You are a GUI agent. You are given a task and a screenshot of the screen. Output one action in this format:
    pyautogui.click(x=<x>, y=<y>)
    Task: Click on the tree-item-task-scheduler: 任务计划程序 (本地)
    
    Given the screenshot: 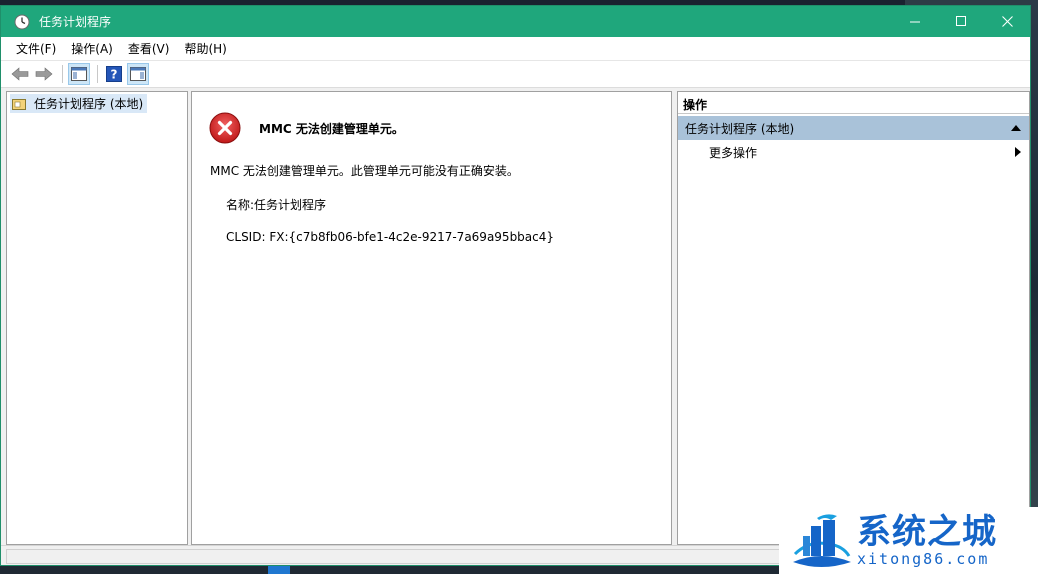 What is the action you would take?
    pyautogui.click(x=79, y=103)
    